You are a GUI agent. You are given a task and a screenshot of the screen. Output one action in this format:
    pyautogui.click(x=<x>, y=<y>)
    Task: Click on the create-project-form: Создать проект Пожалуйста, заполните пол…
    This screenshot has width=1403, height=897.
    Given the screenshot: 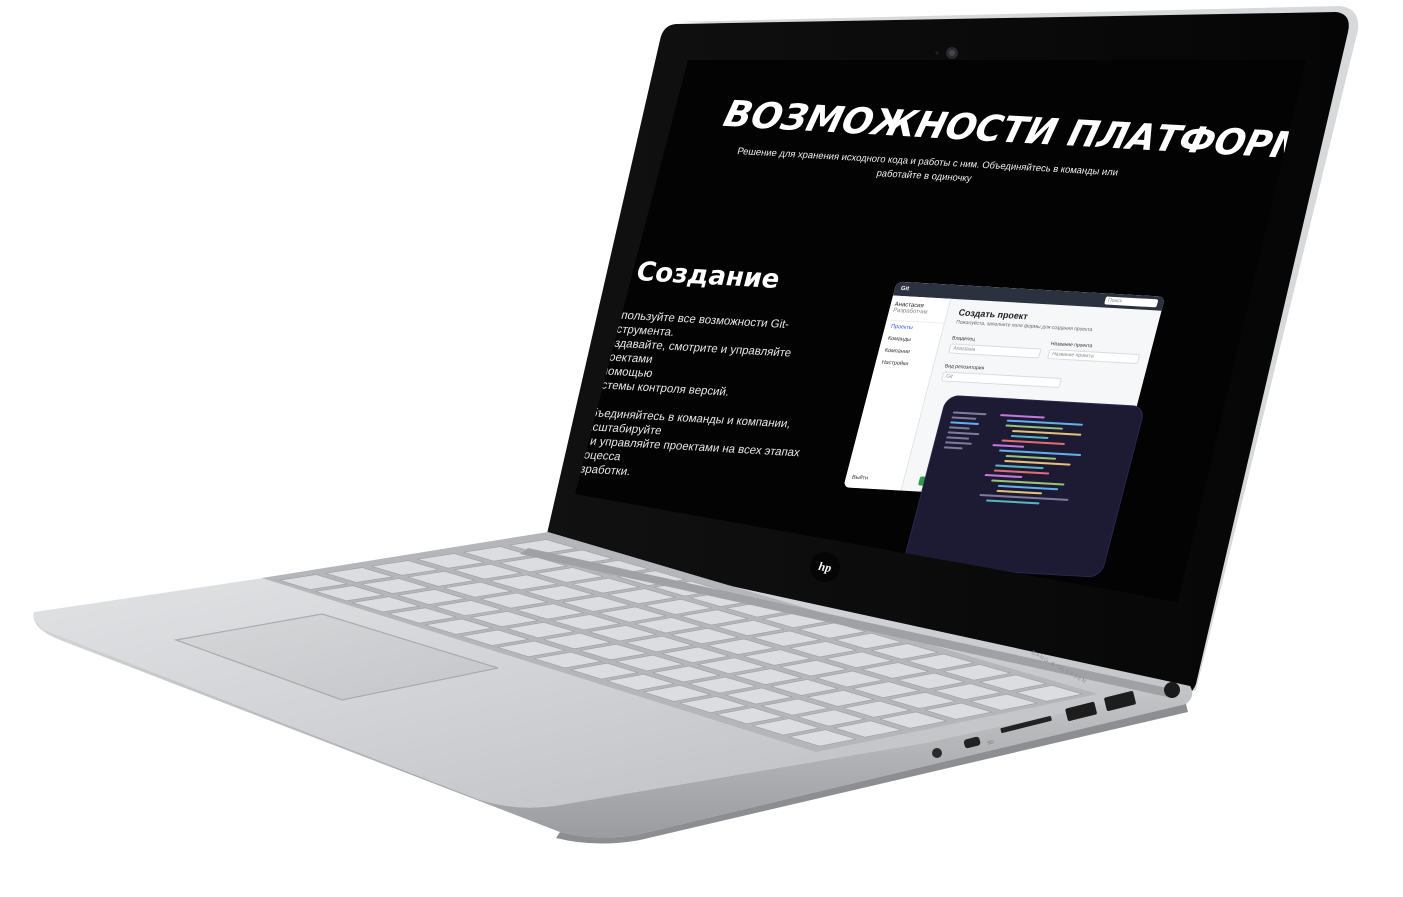 What is the action you would take?
    pyautogui.click(x=1045, y=349)
    